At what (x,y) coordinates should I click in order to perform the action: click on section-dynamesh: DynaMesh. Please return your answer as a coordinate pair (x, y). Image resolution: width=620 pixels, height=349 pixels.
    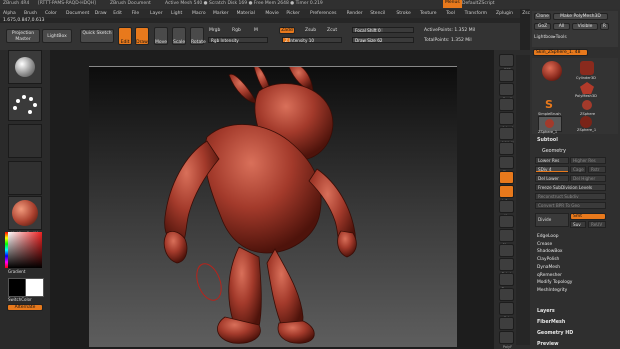
    Looking at the image, I should click on (548, 267).